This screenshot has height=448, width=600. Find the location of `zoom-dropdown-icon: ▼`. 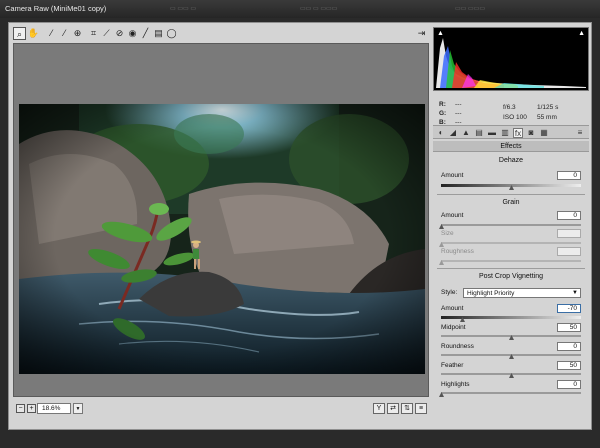

zoom-dropdown-icon: ▼ is located at coordinates (78, 408).